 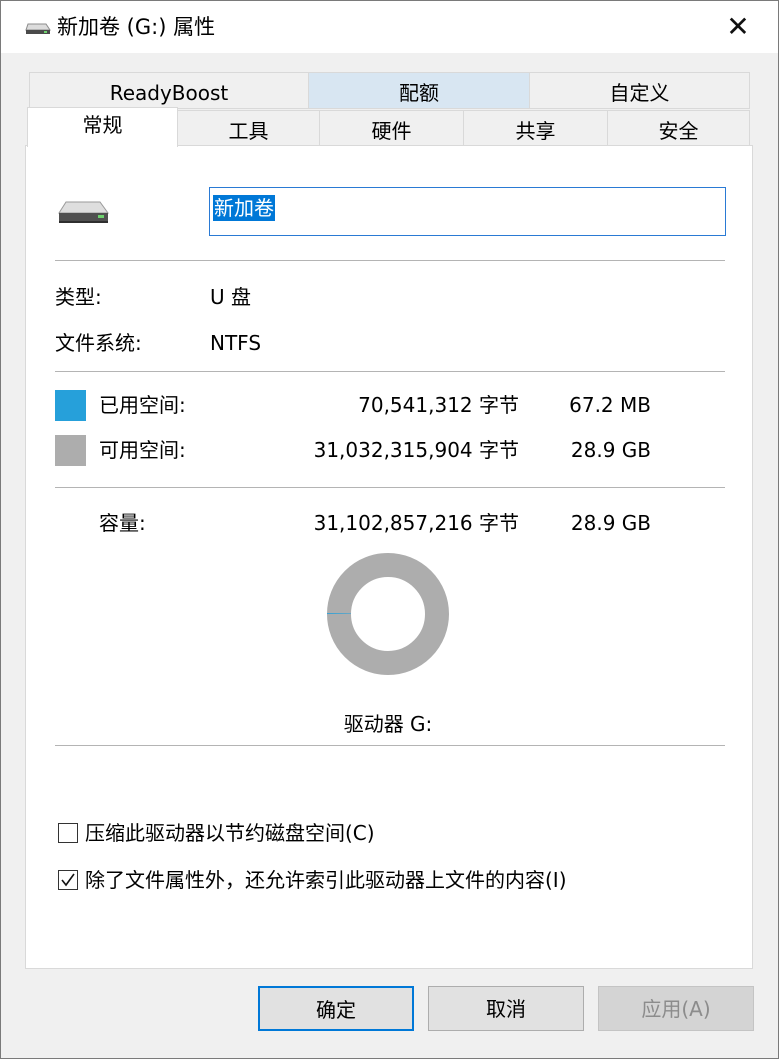 What do you see at coordinates (78, 297) in the screenshot?
I see `type-label: 类型:` at bounding box center [78, 297].